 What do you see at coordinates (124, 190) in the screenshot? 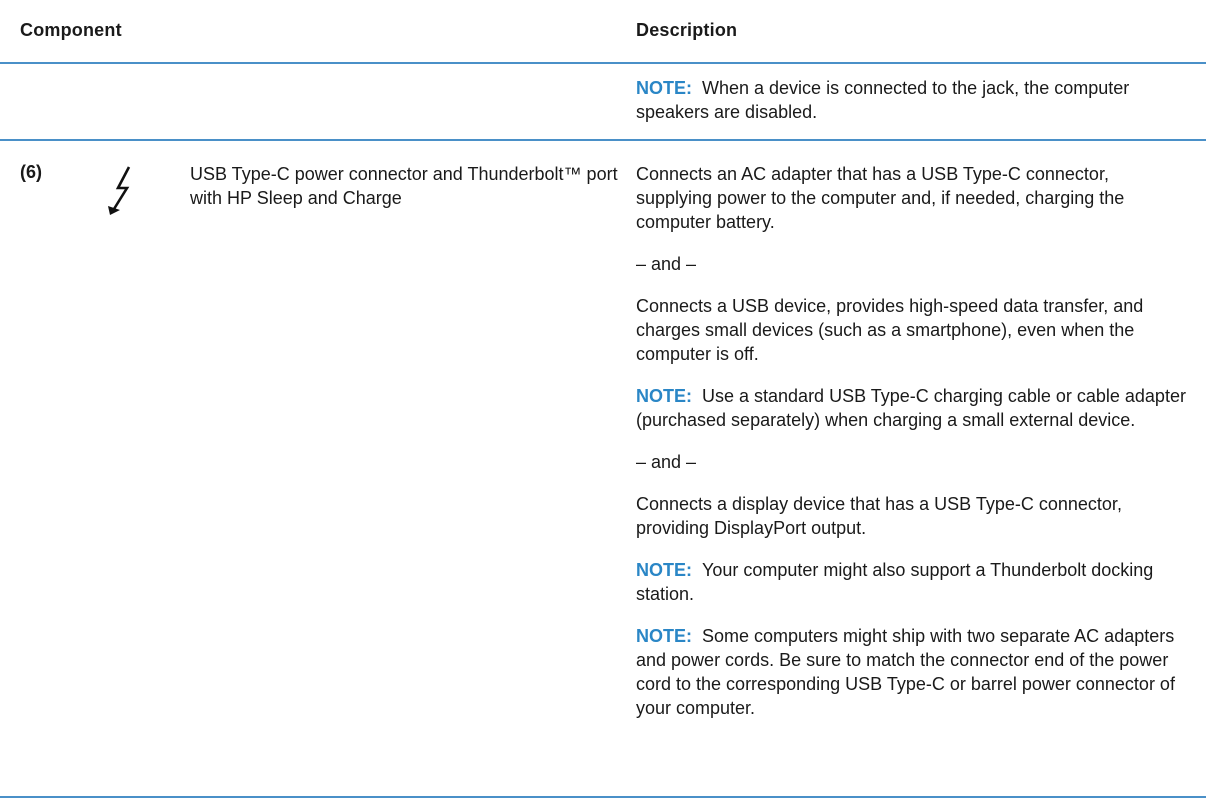
I see `thunderbolt-bolt-icon` at bounding box center [124, 190].